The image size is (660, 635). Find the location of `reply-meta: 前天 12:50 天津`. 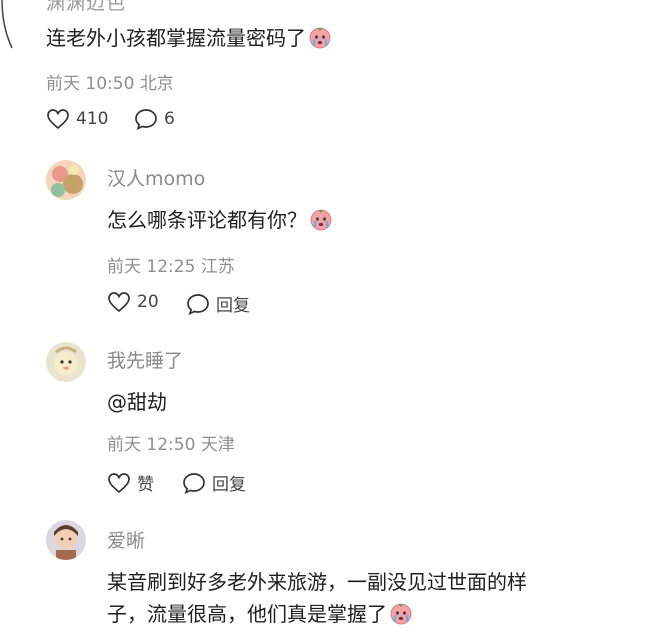

reply-meta: 前天 12:50 天津 is located at coordinates (171, 442).